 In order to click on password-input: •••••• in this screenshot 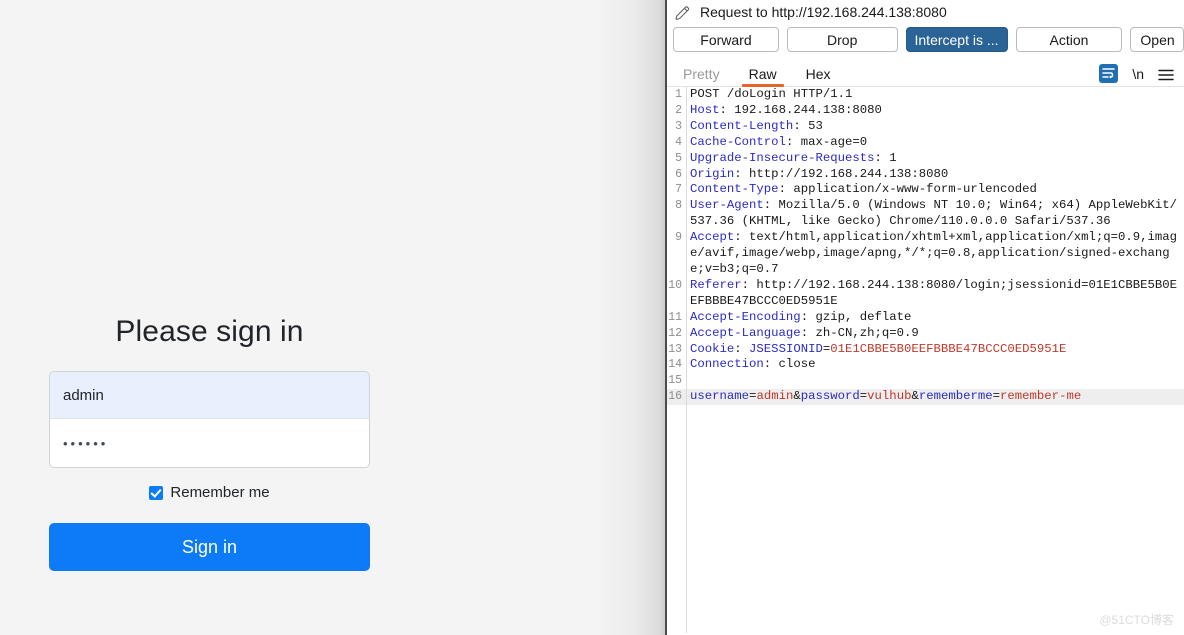, I will do `click(209, 443)`.